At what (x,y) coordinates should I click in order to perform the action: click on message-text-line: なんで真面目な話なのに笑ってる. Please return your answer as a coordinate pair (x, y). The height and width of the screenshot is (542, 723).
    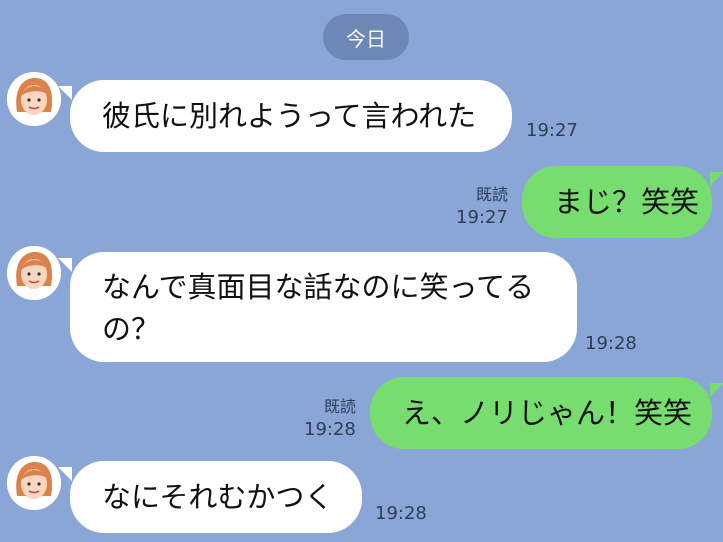
    Looking at the image, I should click on (318, 287).